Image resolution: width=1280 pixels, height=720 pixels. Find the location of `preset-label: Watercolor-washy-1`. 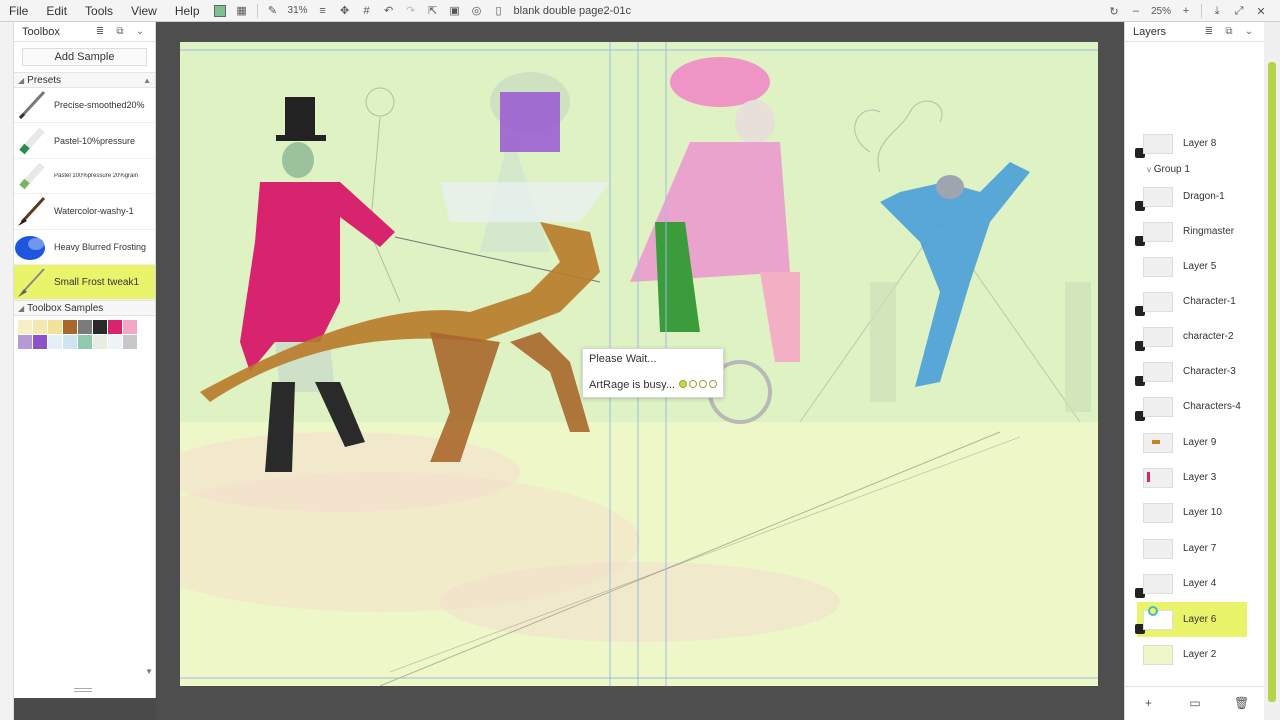

preset-label: Watercolor-washy-1 is located at coordinates (94, 211).